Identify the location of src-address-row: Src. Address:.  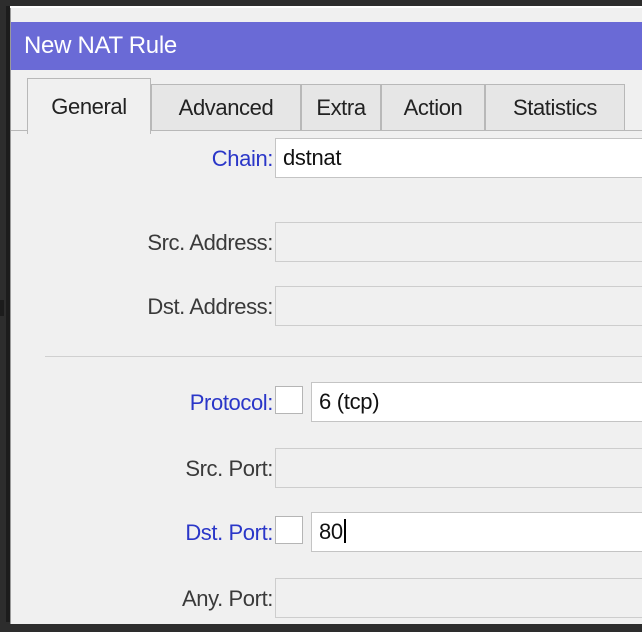
(326, 242).